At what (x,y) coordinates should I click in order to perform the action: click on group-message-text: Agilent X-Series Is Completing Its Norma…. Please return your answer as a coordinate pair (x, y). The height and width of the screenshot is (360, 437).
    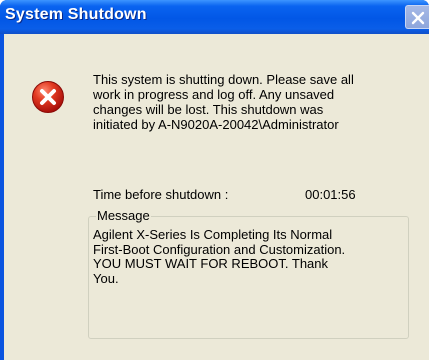
    Looking at the image, I should click on (219, 256).